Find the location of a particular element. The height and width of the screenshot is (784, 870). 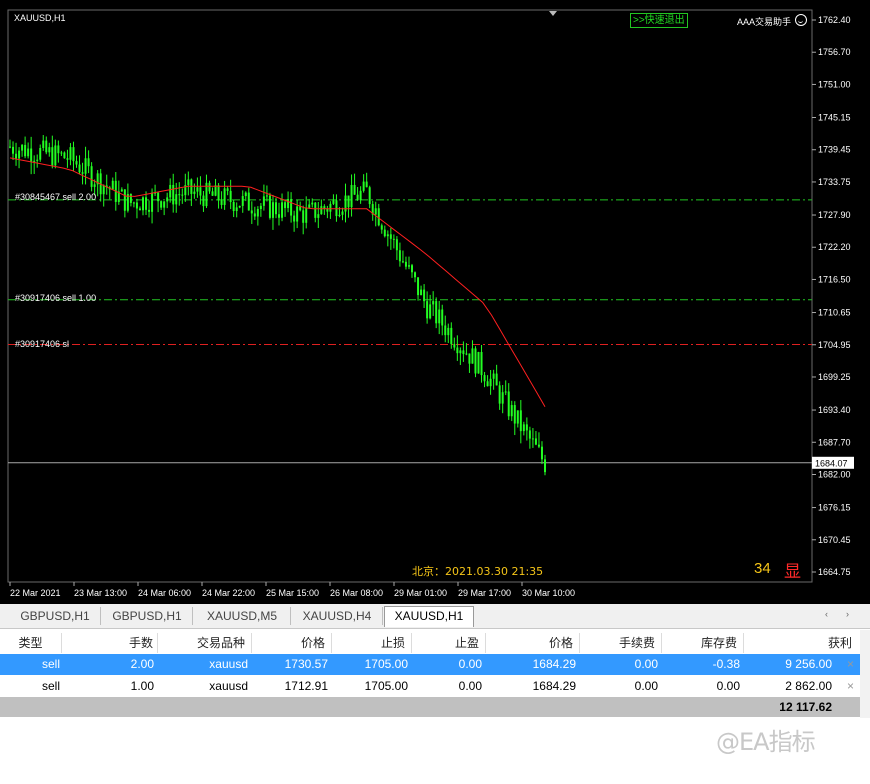

col-header-commission: 手续费 is located at coordinates (621, 643).